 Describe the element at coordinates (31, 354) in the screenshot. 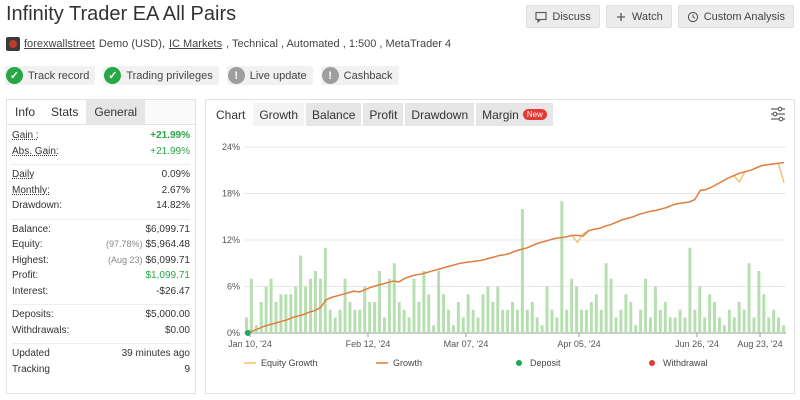

I see `stat-label: Updated` at that location.